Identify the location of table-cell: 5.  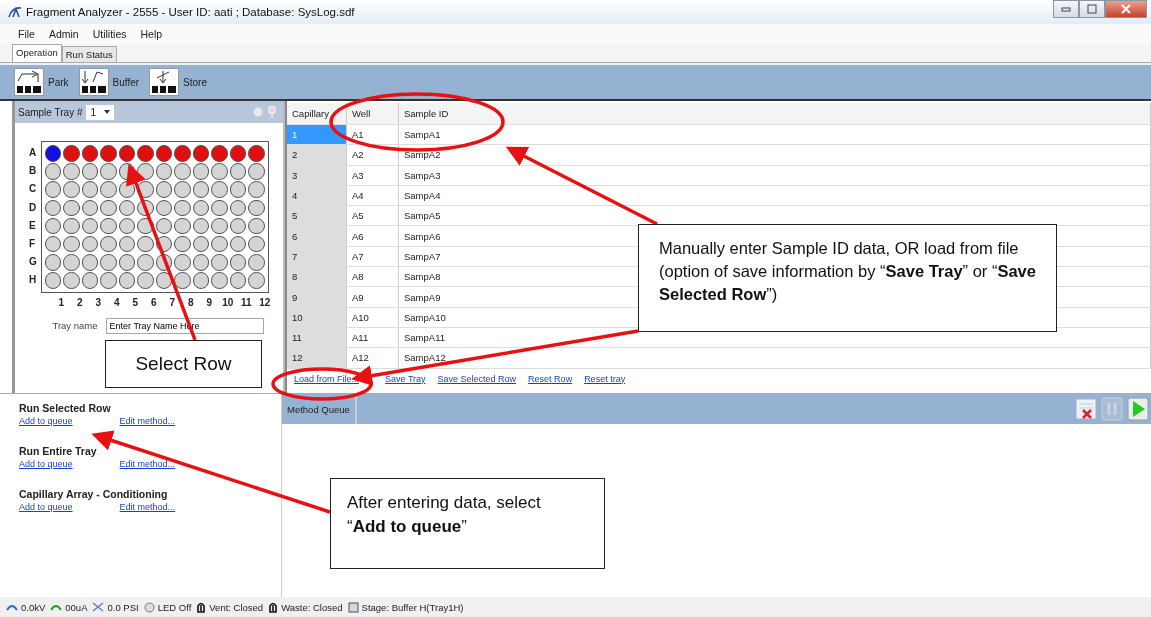
(317, 216).